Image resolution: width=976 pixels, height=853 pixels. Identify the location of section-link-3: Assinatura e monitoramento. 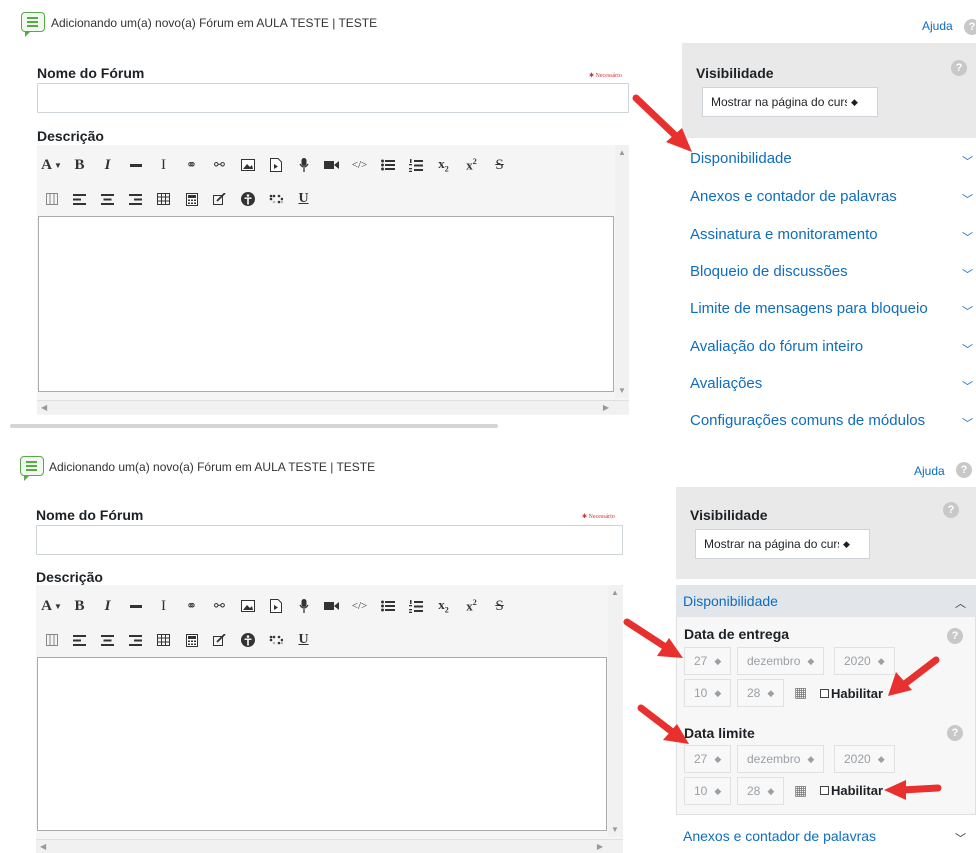
(784, 234).